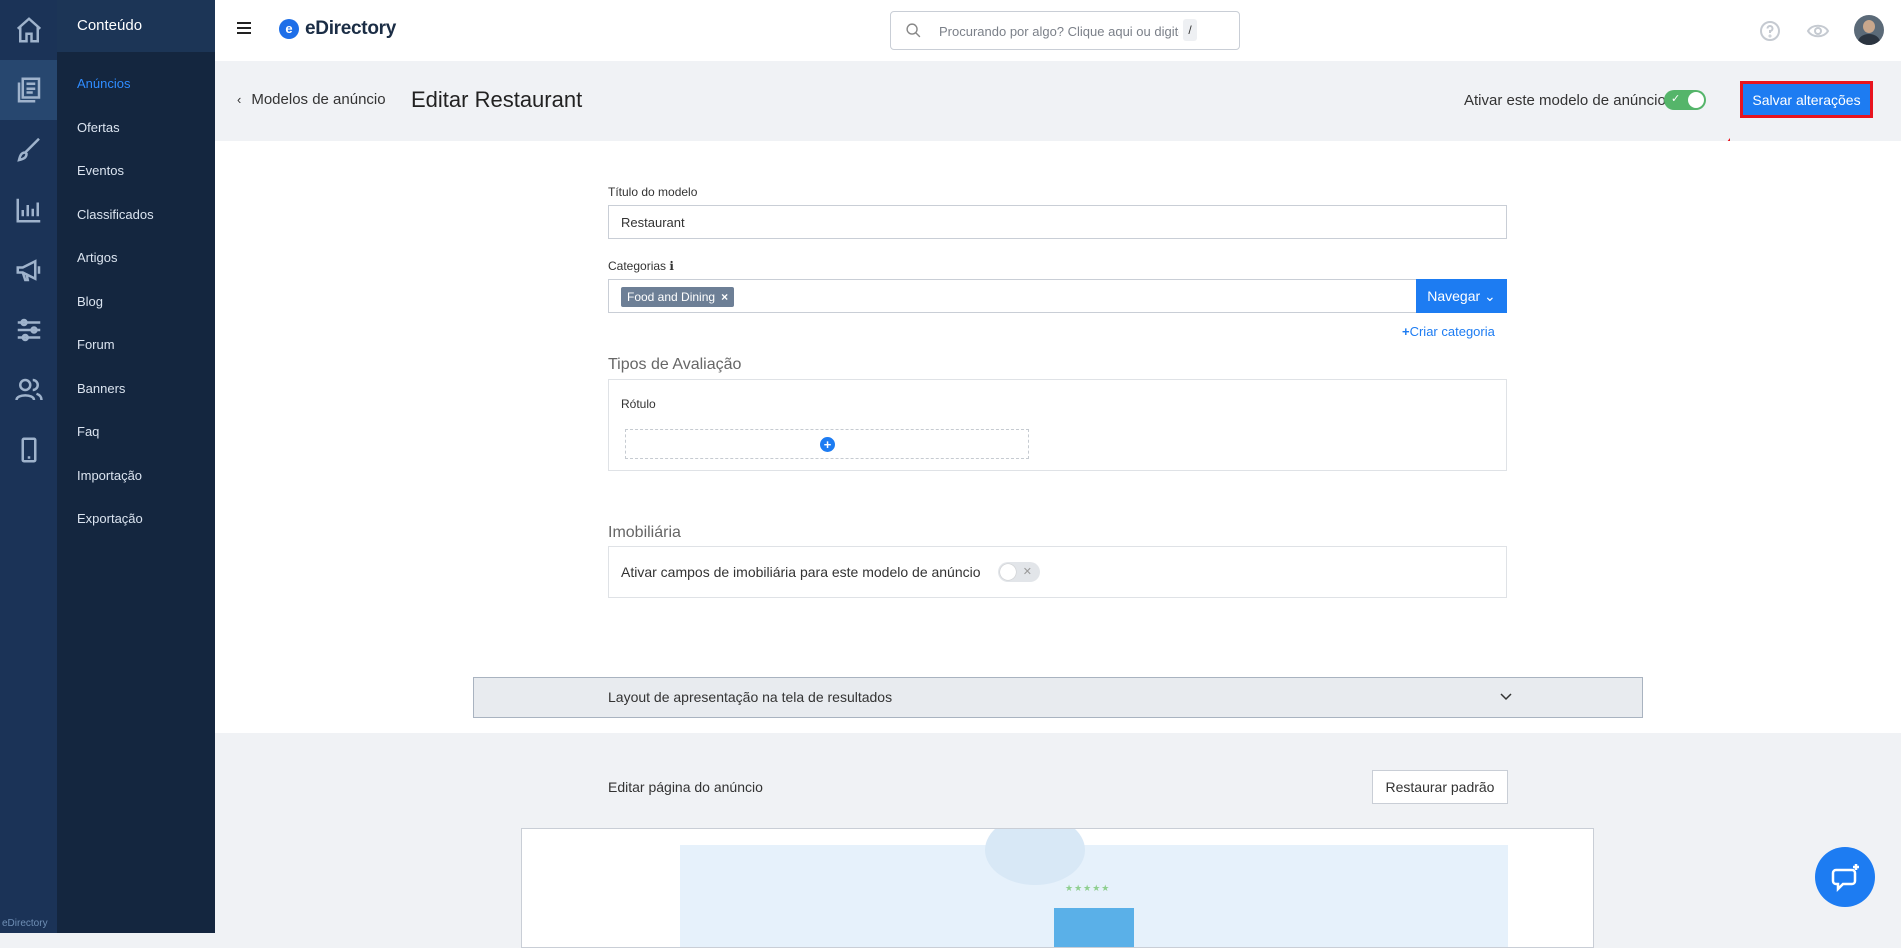 Image resolution: width=1901 pixels, height=948 pixels. I want to click on category-tag: Food and Dining ×, so click(678, 297).